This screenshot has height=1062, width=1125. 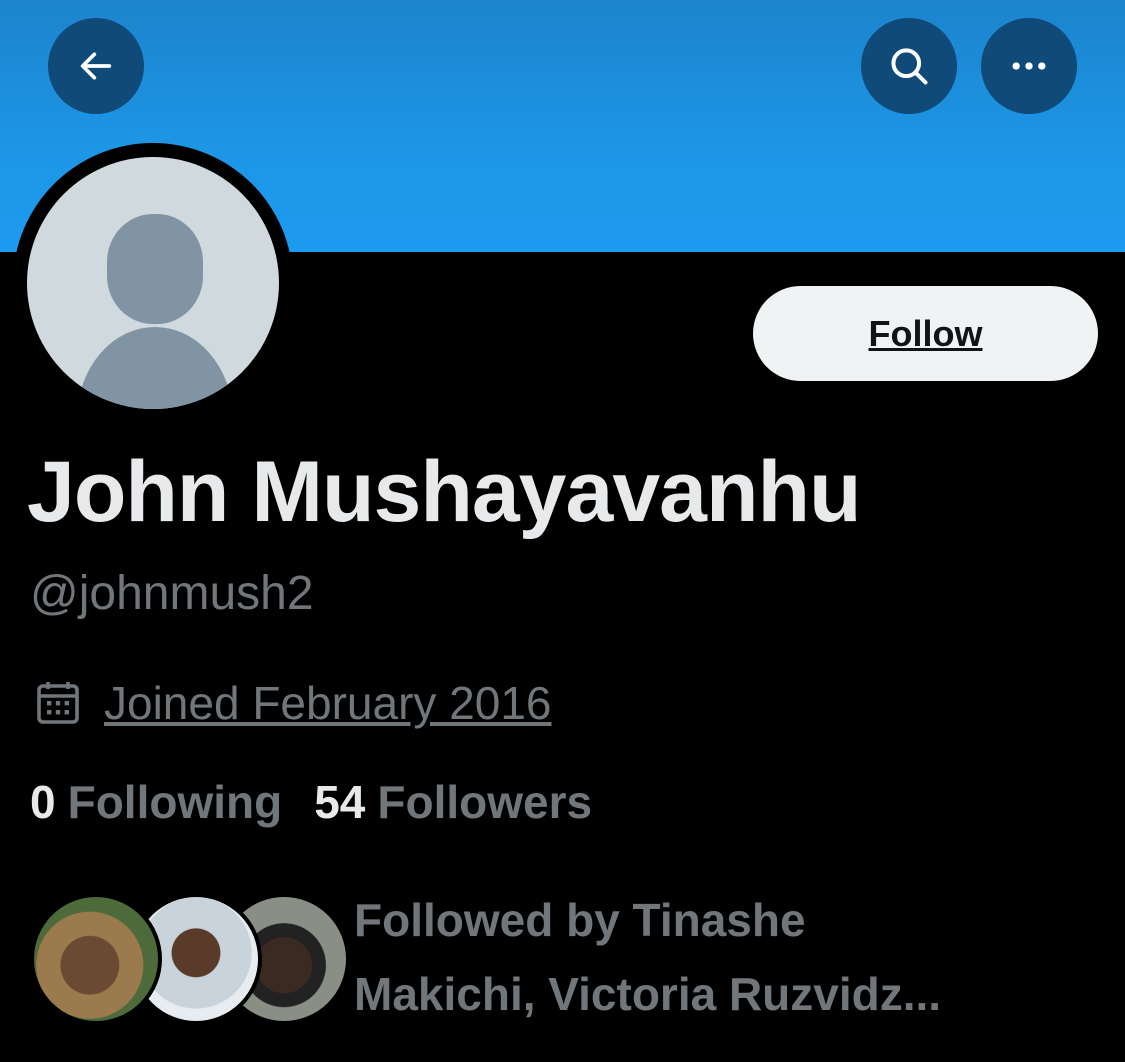 I want to click on joined-date-row: Joined February 2016, so click(x=293, y=703).